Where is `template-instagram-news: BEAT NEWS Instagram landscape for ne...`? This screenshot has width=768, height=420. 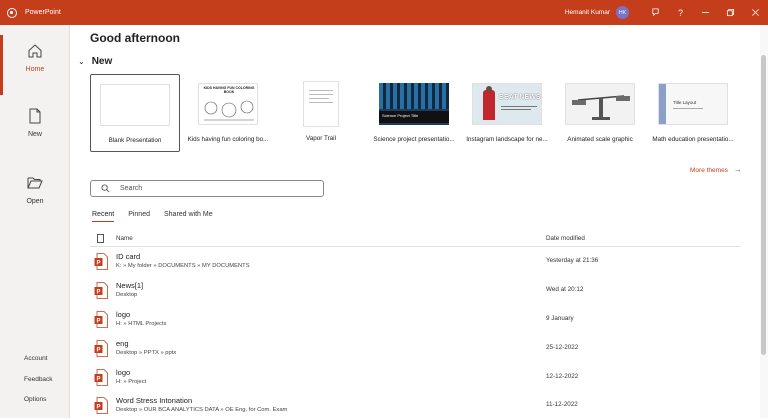 template-instagram-news: BEAT NEWS Instagram landscape for ne... is located at coordinates (507, 113).